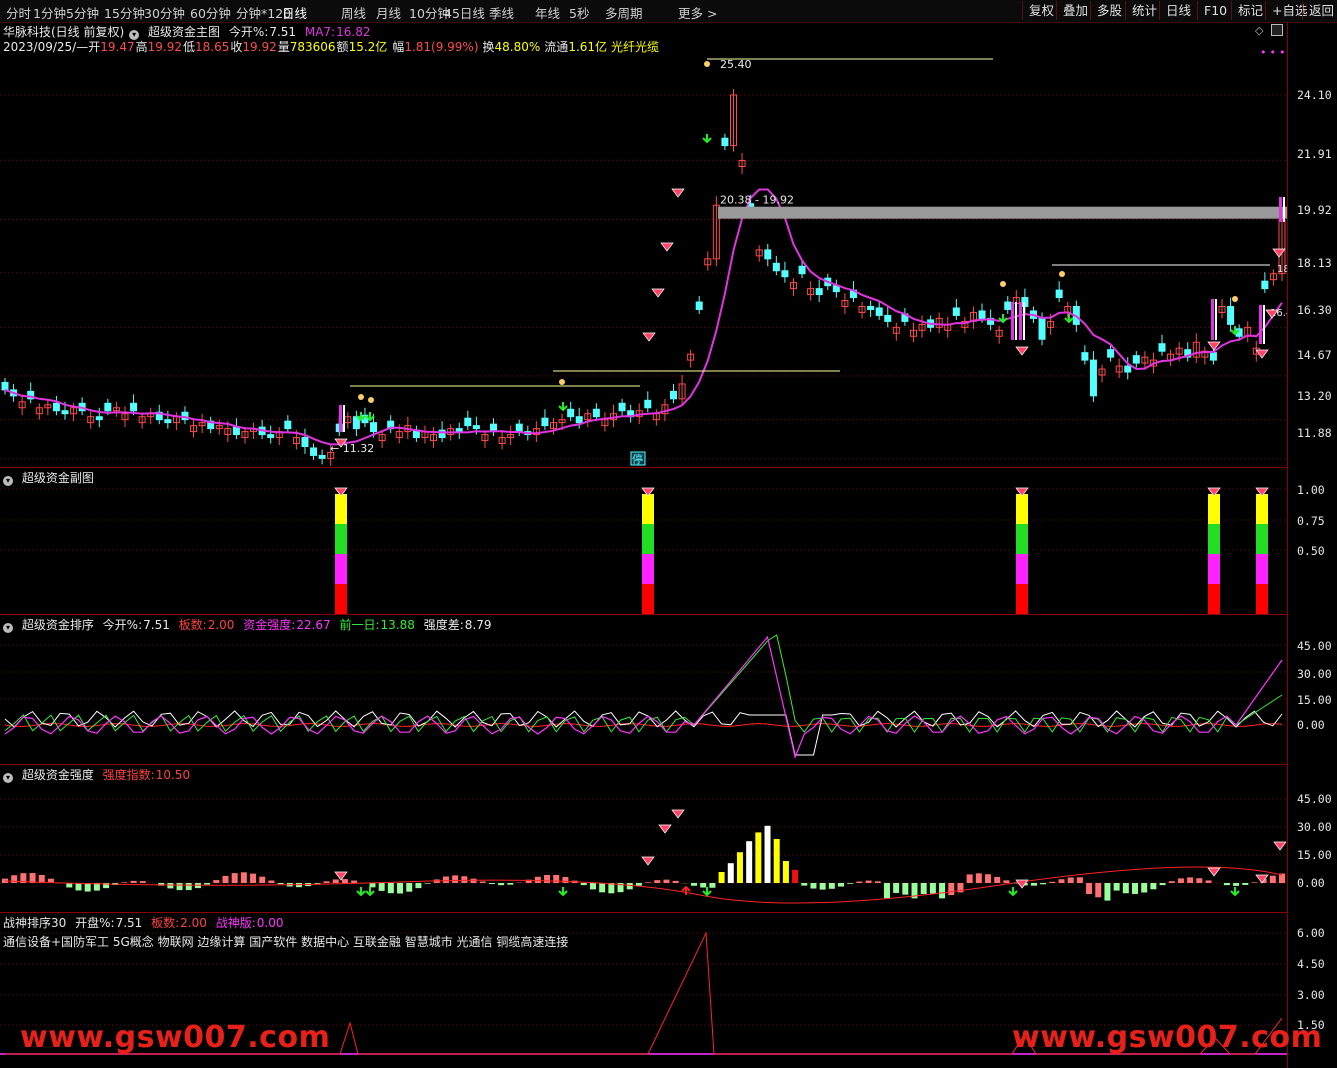 Image resolution: width=1337 pixels, height=1068 pixels. What do you see at coordinates (1041, 10) in the screenshot?
I see `toolbar-button-0: 复权` at bounding box center [1041, 10].